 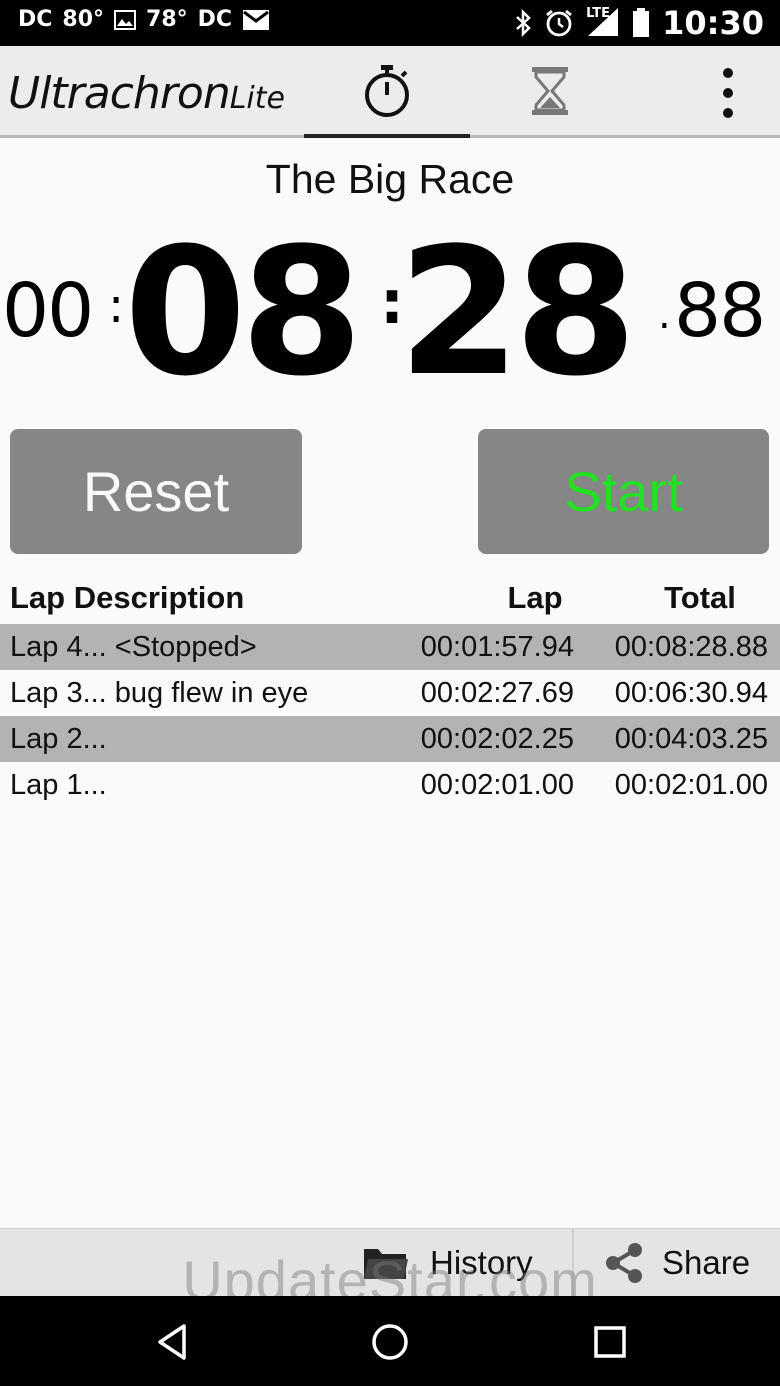 What do you see at coordinates (481, 1262) in the screenshot?
I see `history-label: History` at bounding box center [481, 1262].